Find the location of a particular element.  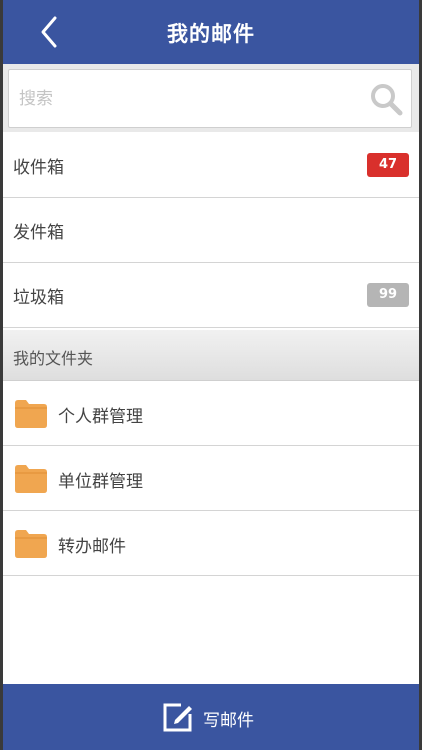

mailbox-label: 垃圾箱 is located at coordinates (38, 298).